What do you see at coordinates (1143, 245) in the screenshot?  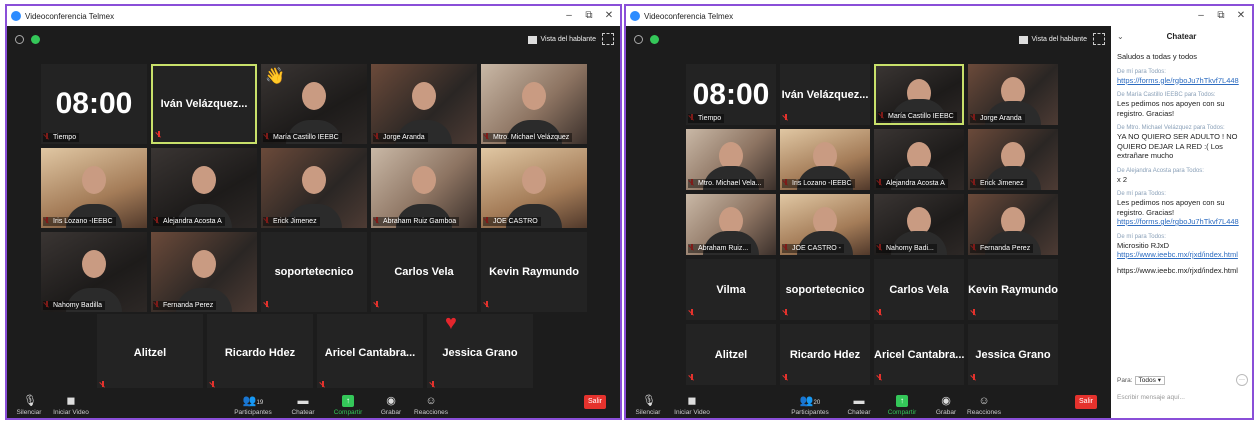 I see `message-text: Micrositio RJxD` at bounding box center [1143, 245].